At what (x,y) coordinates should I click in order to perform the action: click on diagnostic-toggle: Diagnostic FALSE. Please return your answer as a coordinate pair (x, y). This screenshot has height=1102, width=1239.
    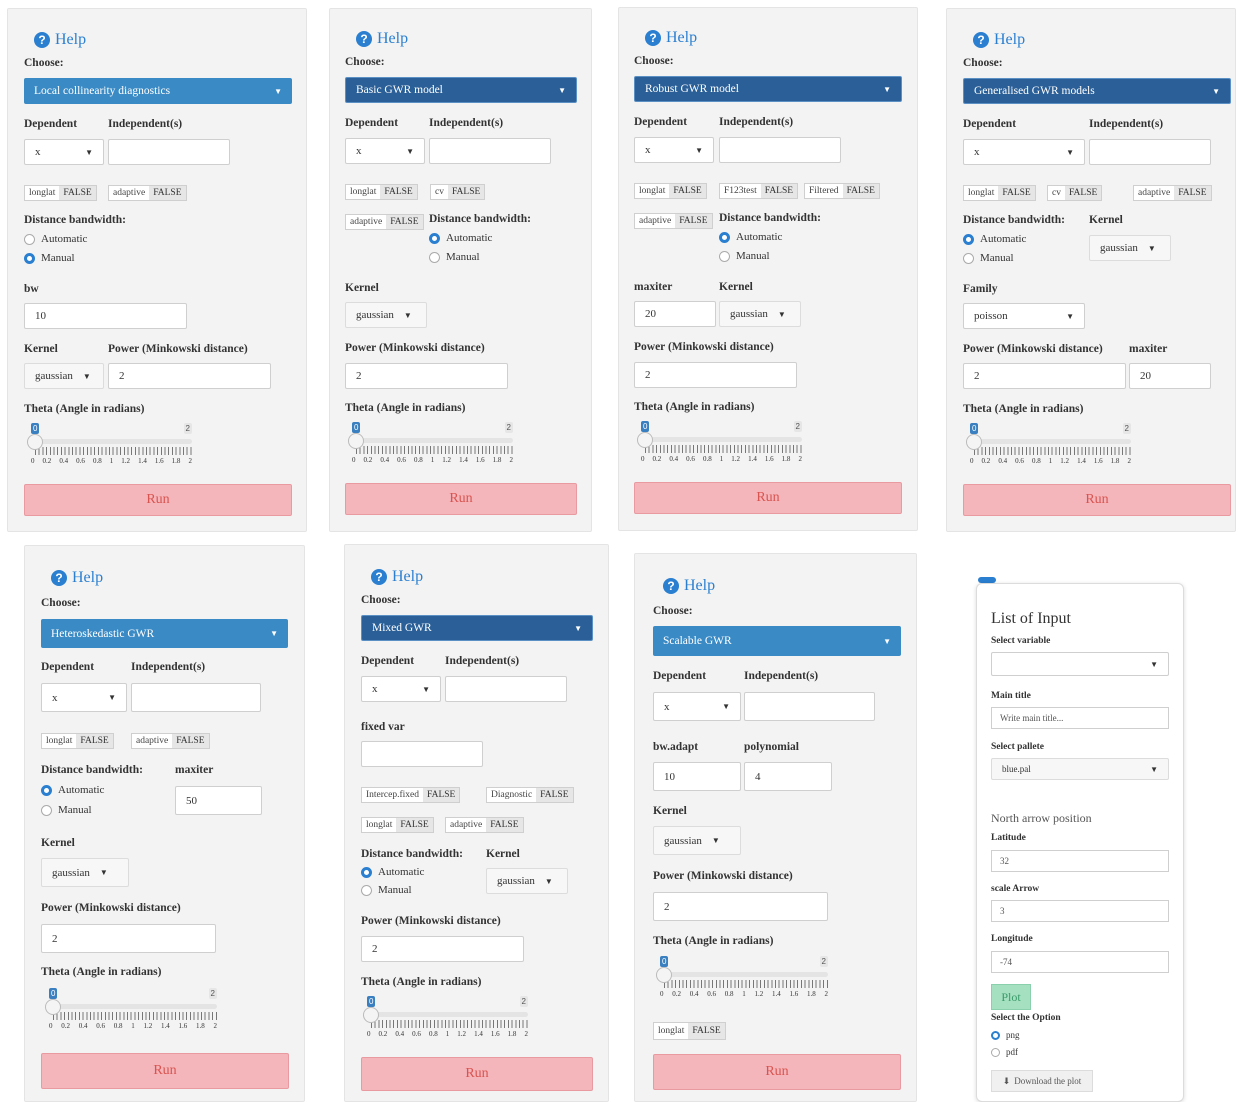
    Looking at the image, I should click on (530, 795).